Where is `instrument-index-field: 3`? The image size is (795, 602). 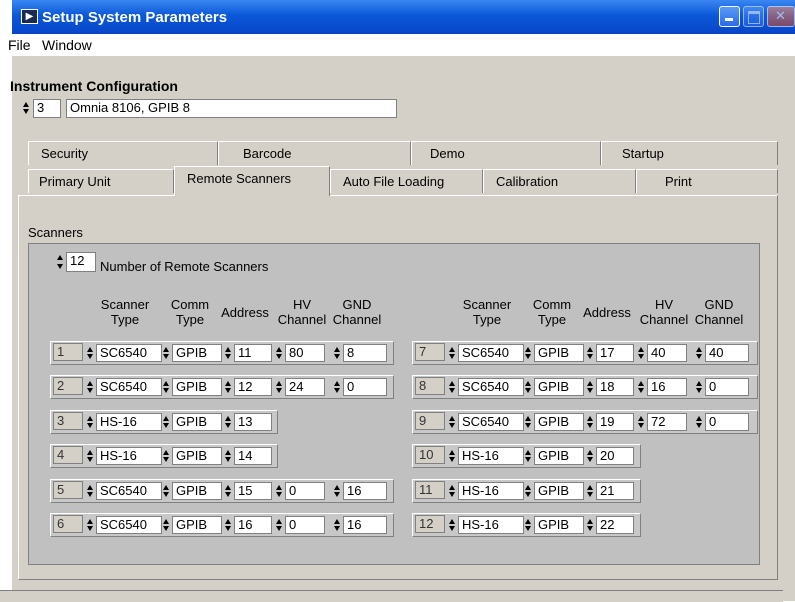
instrument-index-field: 3 is located at coordinates (47, 108).